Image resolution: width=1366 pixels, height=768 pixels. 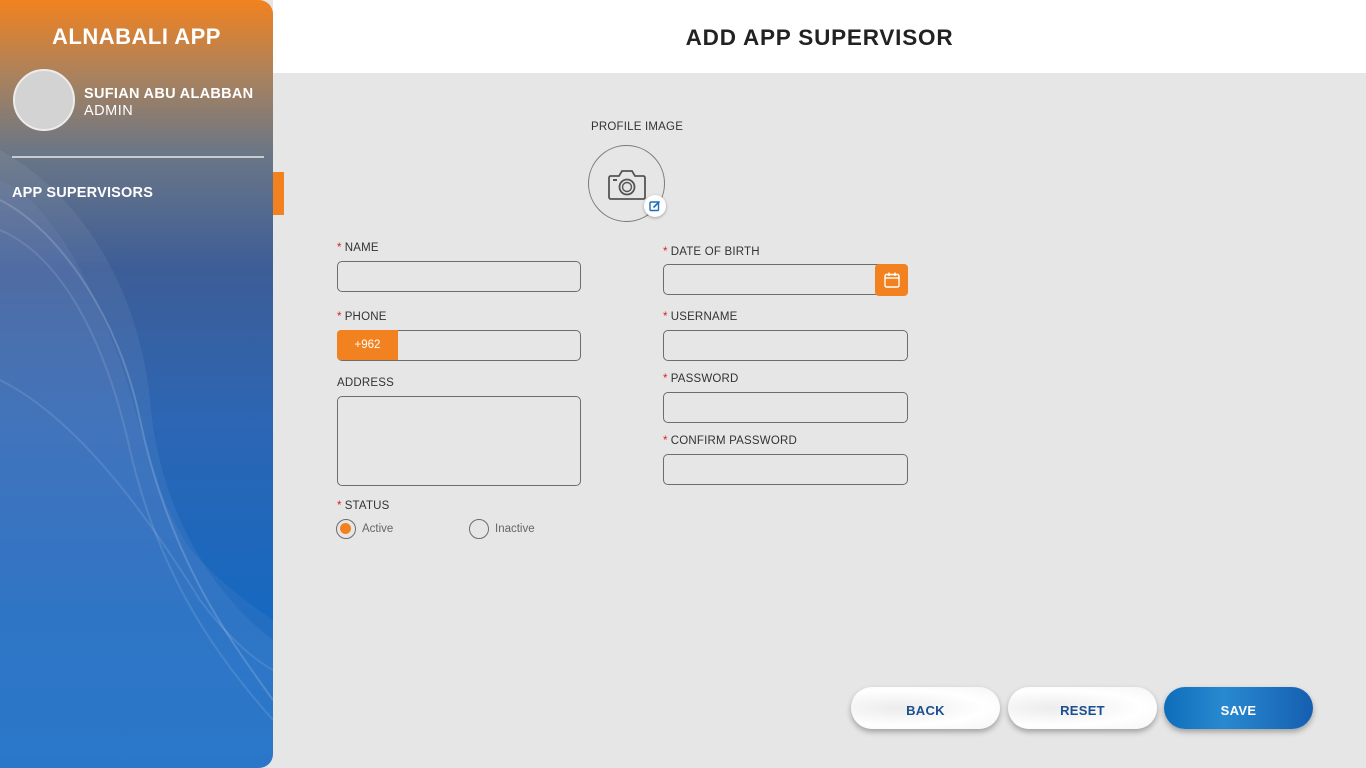 I want to click on app-title: ALNABALI APP, so click(x=136, y=36).